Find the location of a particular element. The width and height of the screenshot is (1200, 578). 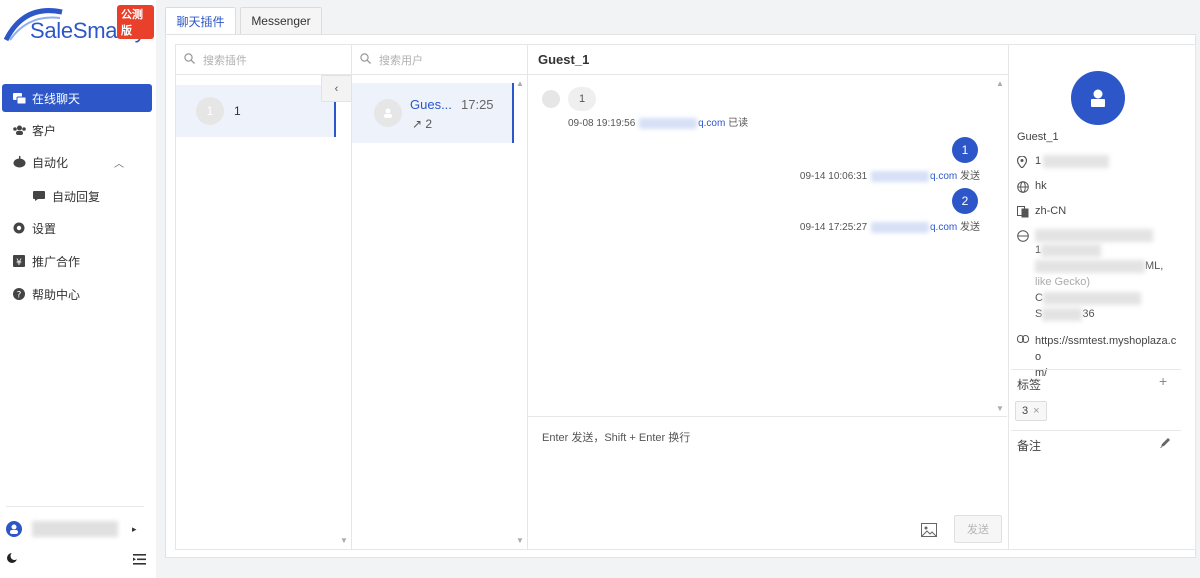

sidebar-item-automation: 自动化 ︿ is located at coordinates (77, 162).